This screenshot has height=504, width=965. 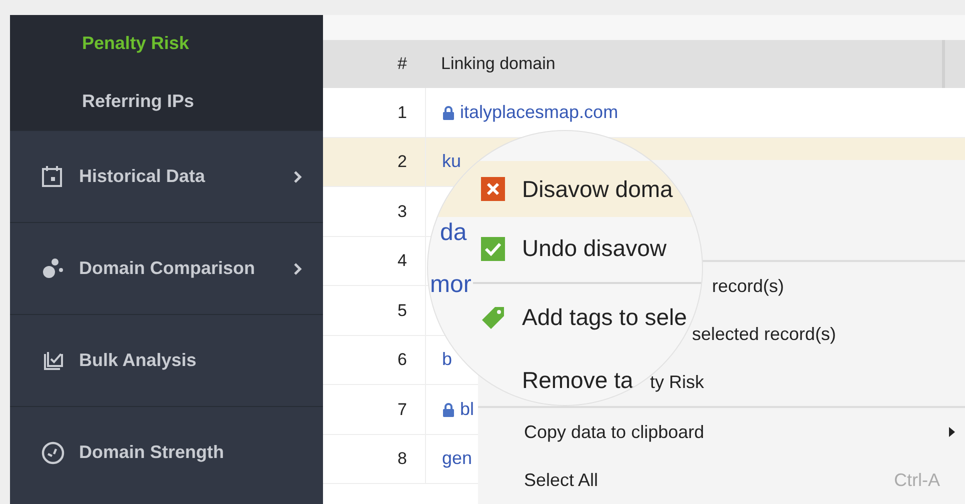 I want to click on sidebar-label: Historical Data, so click(x=142, y=176).